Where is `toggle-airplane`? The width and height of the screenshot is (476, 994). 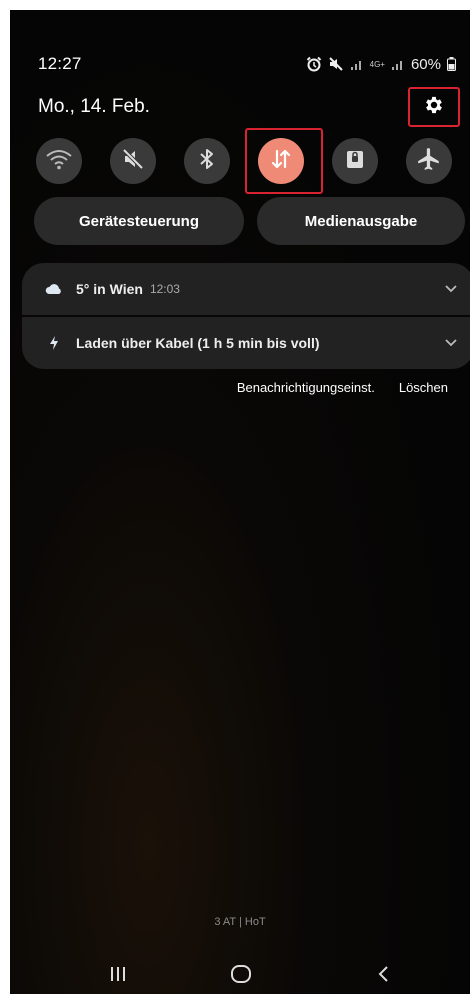 toggle-airplane is located at coordinates (429, 161).